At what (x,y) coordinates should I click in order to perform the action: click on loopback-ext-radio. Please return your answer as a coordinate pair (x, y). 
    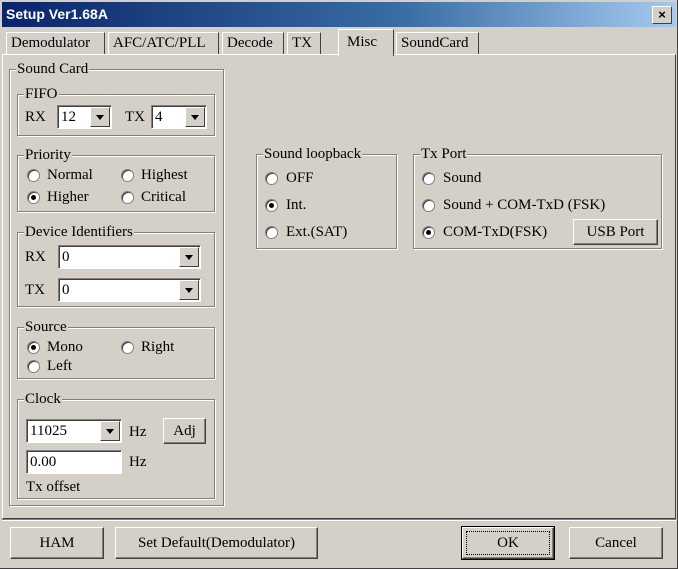
    Looking at the image, I should click on (271, 232).